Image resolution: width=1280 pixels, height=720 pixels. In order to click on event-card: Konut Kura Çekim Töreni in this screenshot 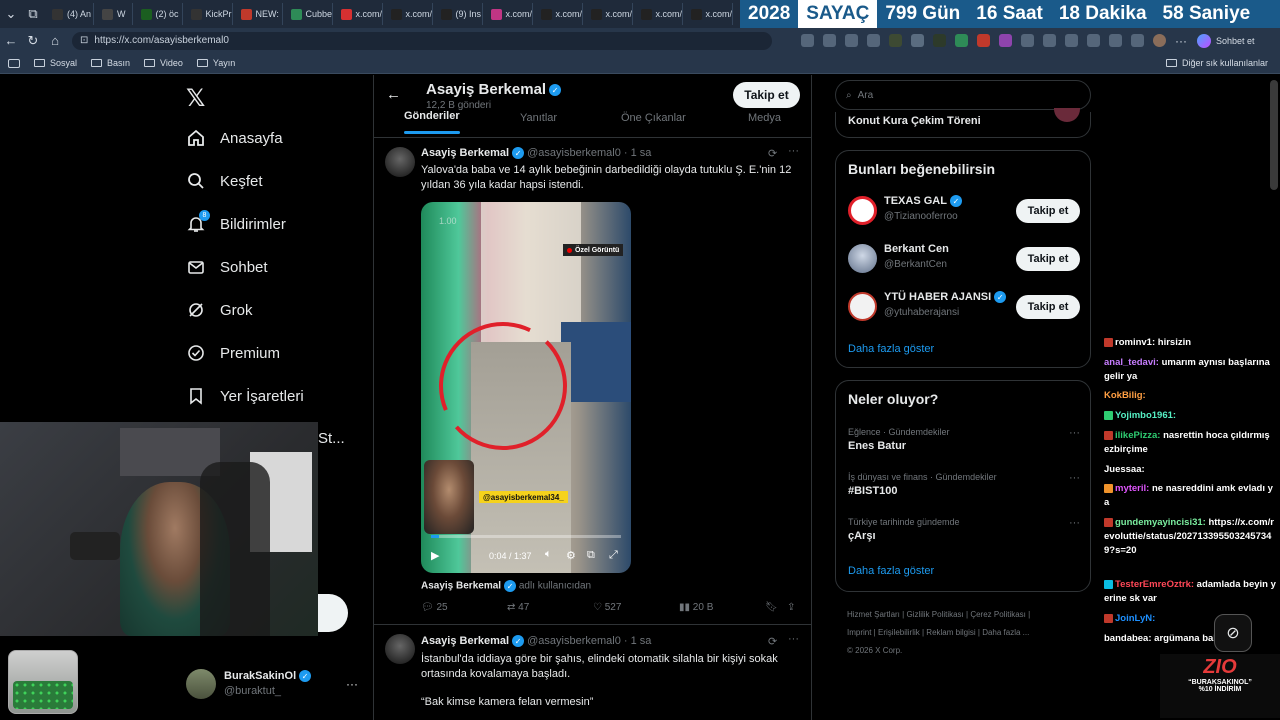, I will do `click(963, 123)`.